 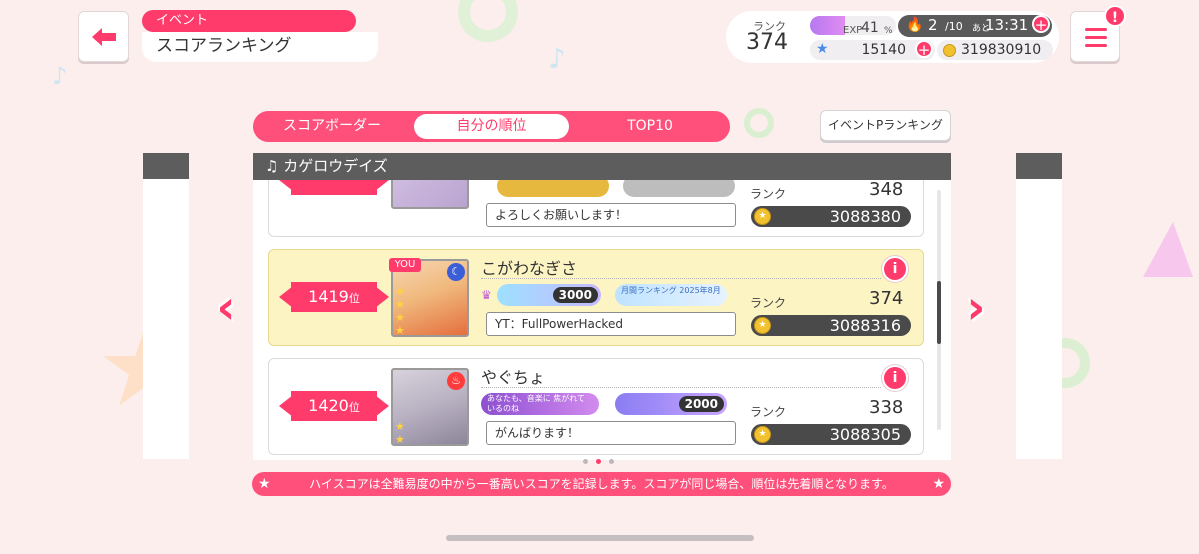 I want to click on song-title-bar: ♫ カゲロウデイズ, so click(x=602, y=166).